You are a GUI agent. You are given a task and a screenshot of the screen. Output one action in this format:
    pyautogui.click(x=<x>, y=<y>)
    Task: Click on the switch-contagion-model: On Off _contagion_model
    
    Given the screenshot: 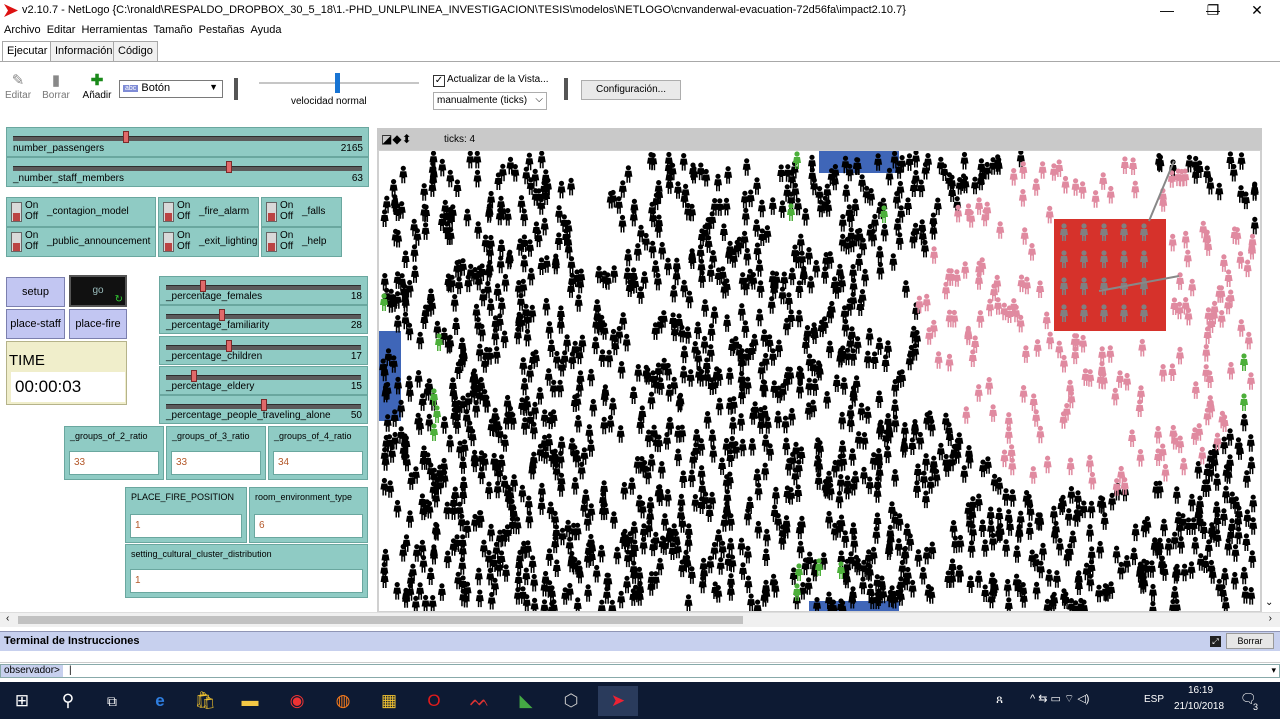 What is the action you would take?
    pyautogui.click(x=81, y=212)
    